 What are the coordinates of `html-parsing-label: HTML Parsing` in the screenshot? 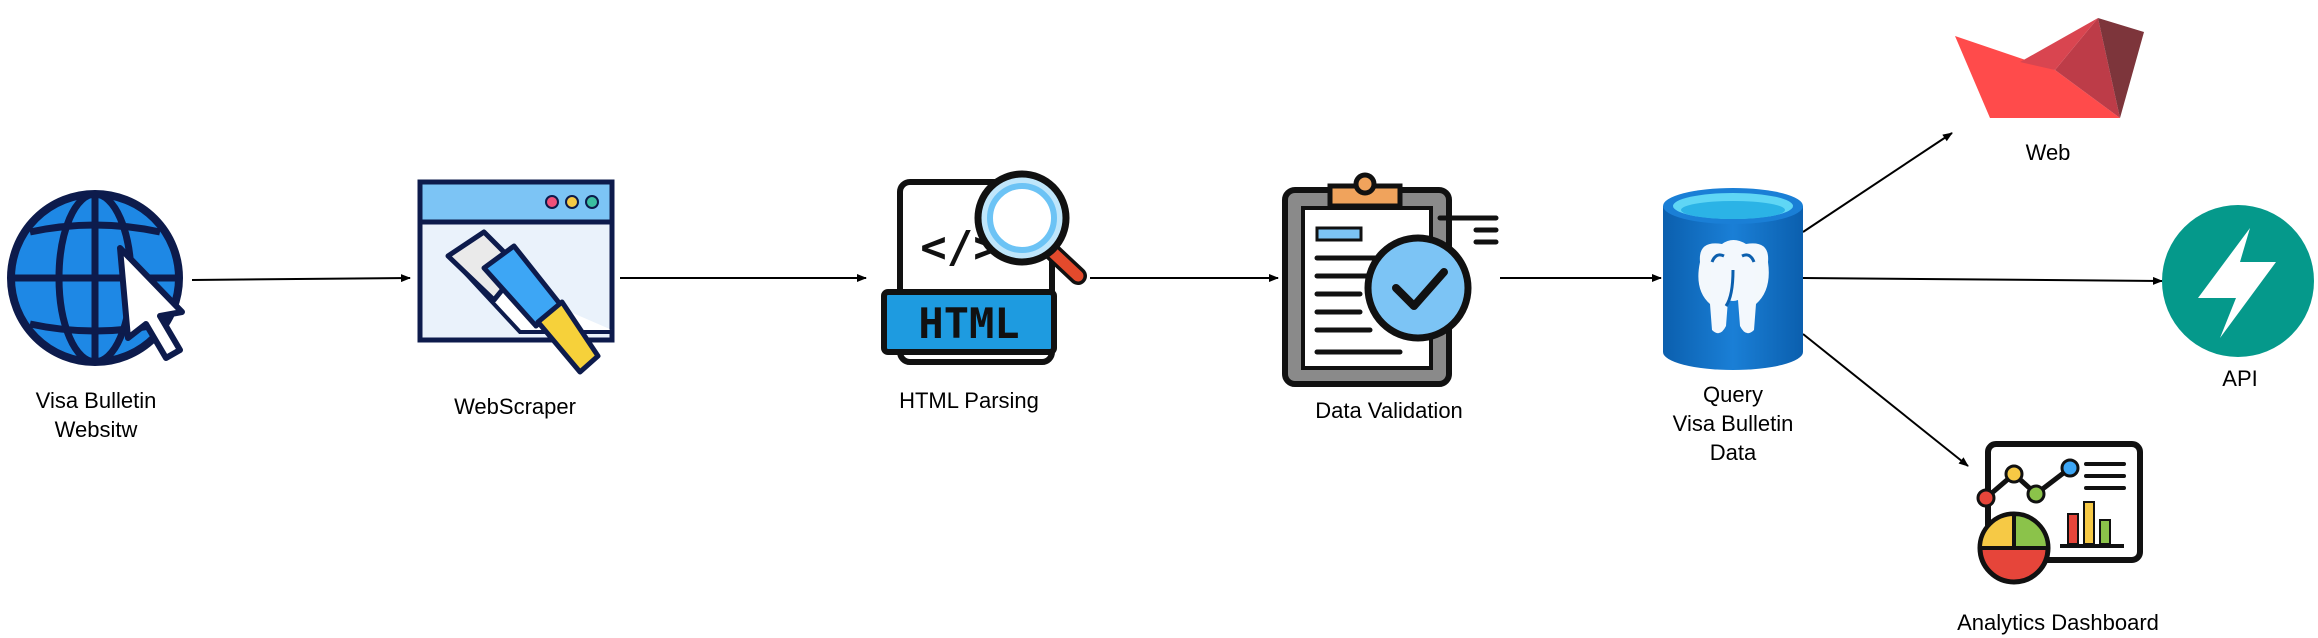 It's located at (969, 400).